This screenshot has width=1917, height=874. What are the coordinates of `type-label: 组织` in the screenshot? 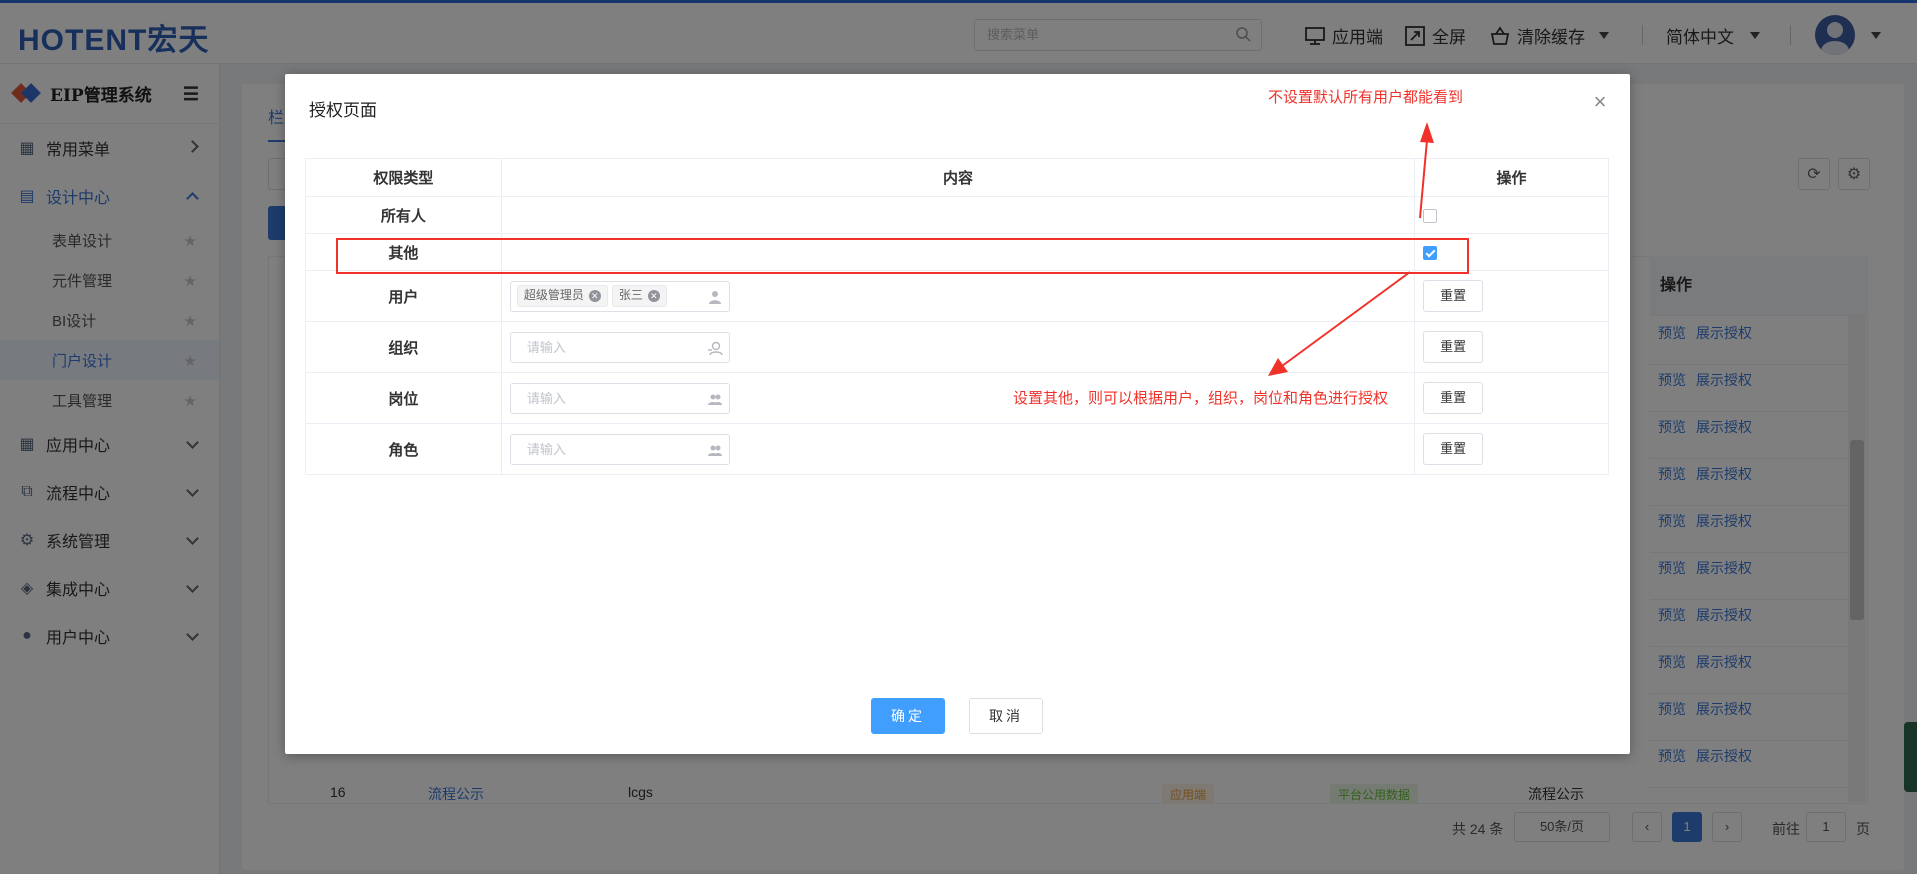 It's located at (403, 347).